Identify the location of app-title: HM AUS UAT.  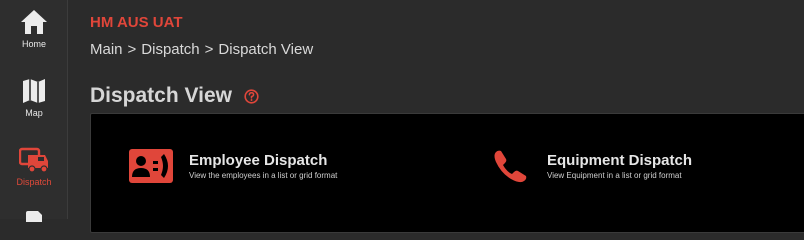
(136, 22).